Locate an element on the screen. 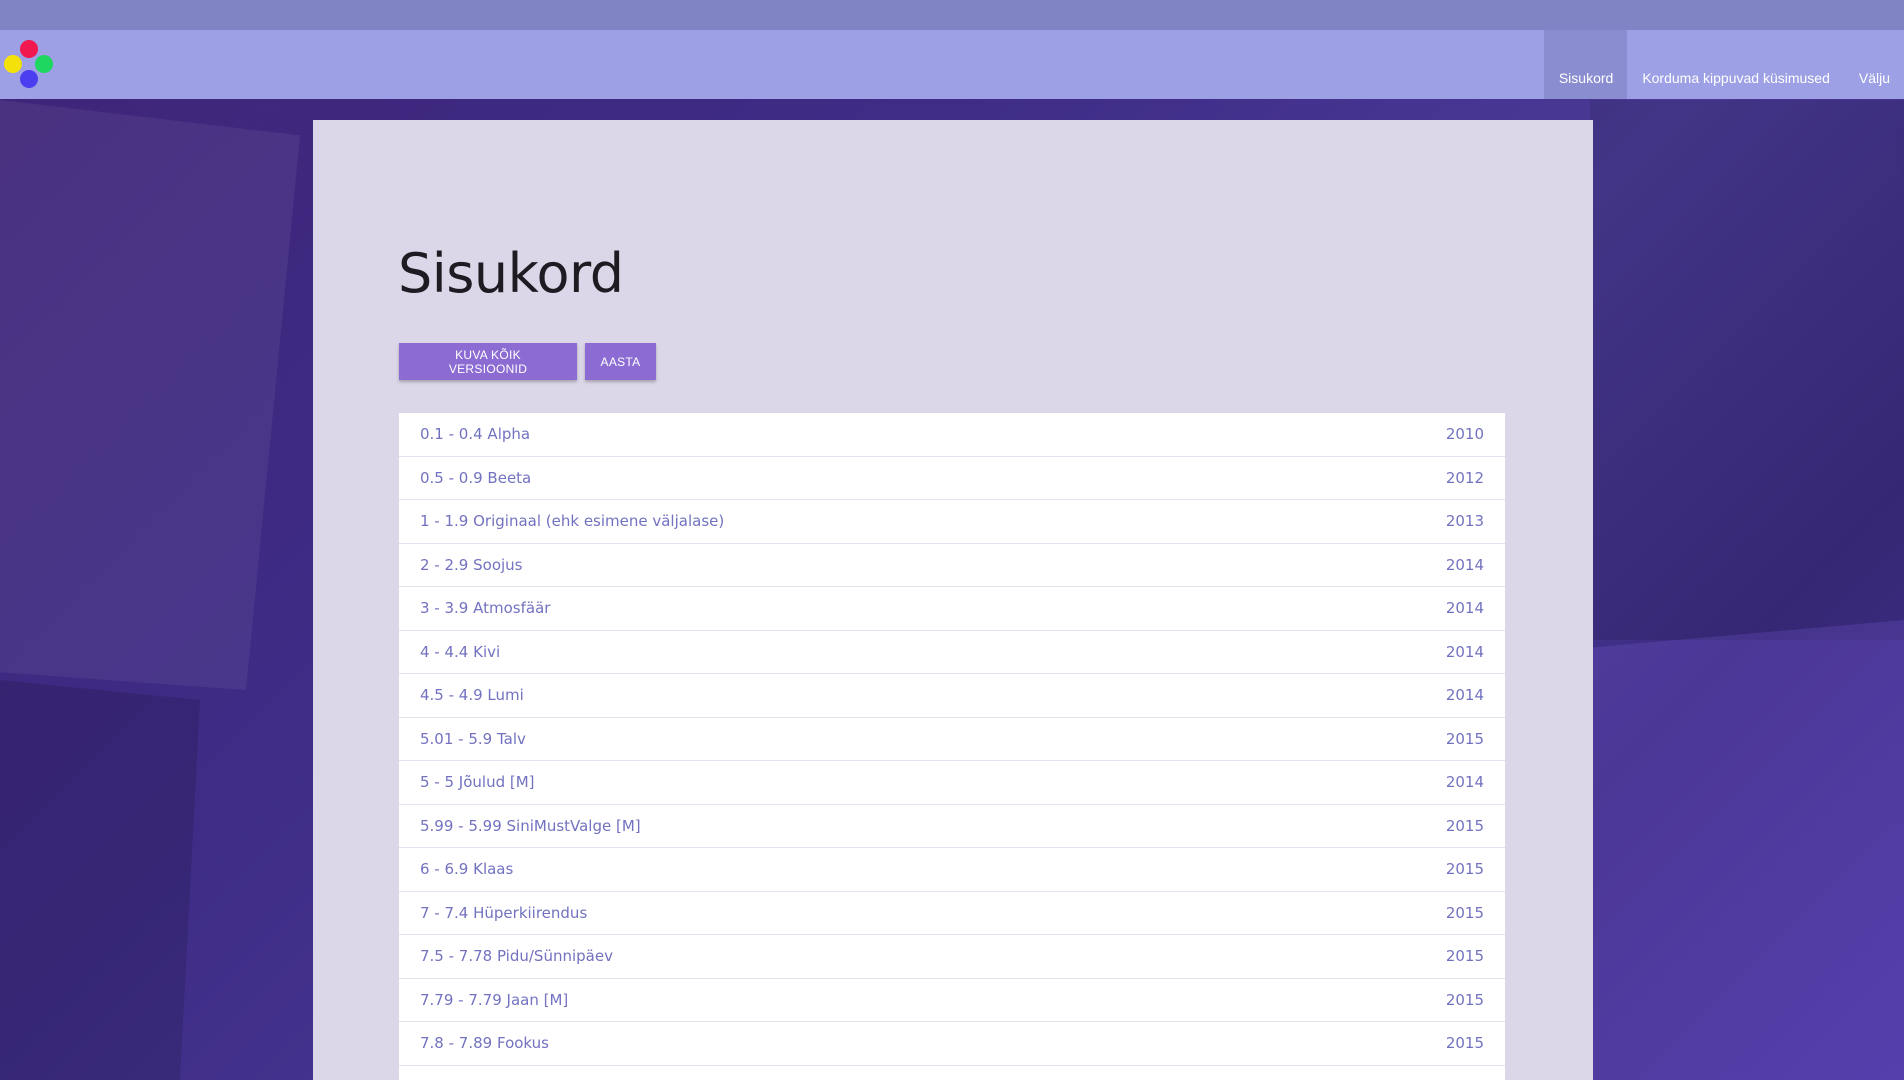  version-year: 2012 is located at coordinates (1464, 477).